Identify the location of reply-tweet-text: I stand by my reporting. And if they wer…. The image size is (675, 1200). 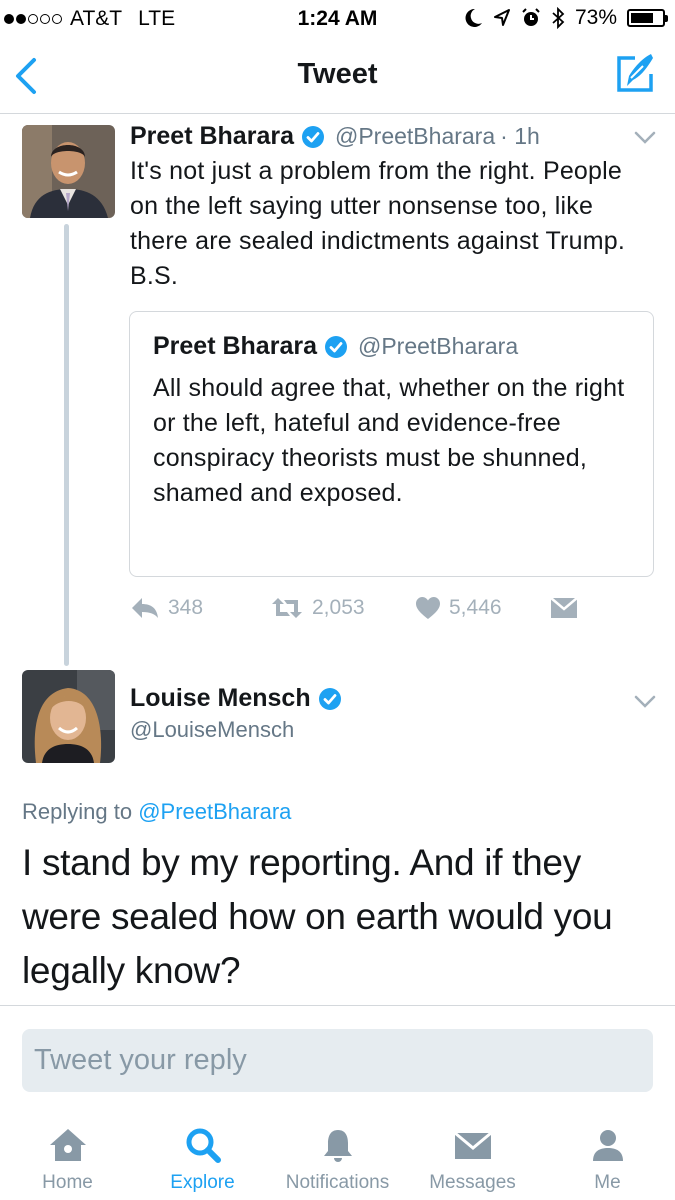
(317, 916).